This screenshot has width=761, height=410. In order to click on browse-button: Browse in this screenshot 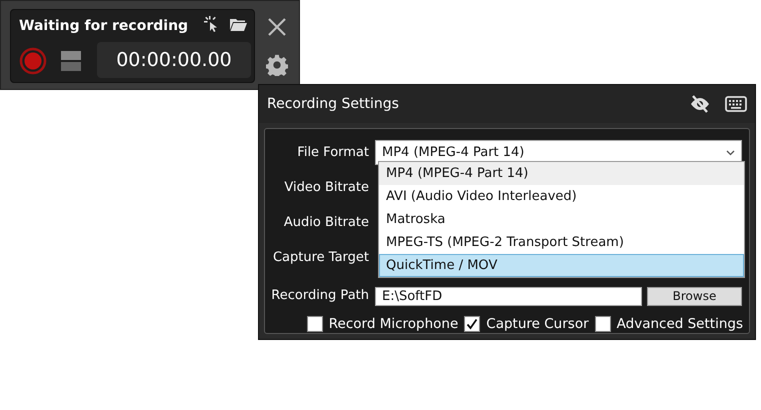, I will do `click(694, 296)`.